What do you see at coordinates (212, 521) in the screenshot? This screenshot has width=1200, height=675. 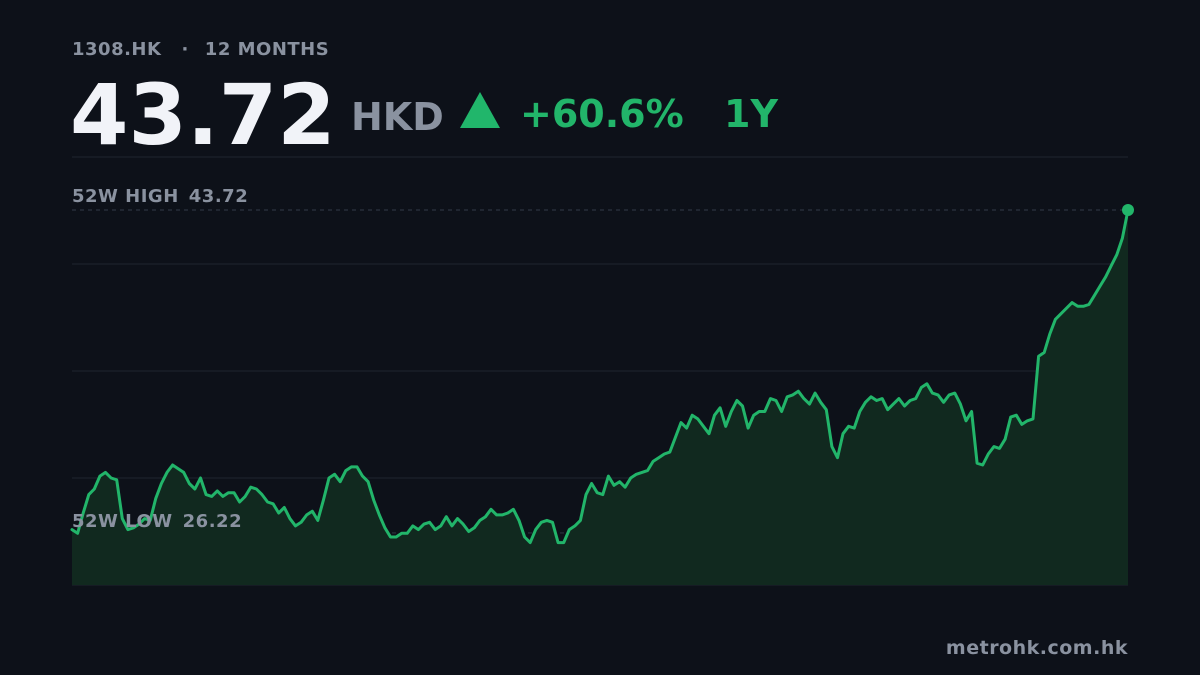 I see `low-label-value: 26.22` at bounding box center [212, 521].